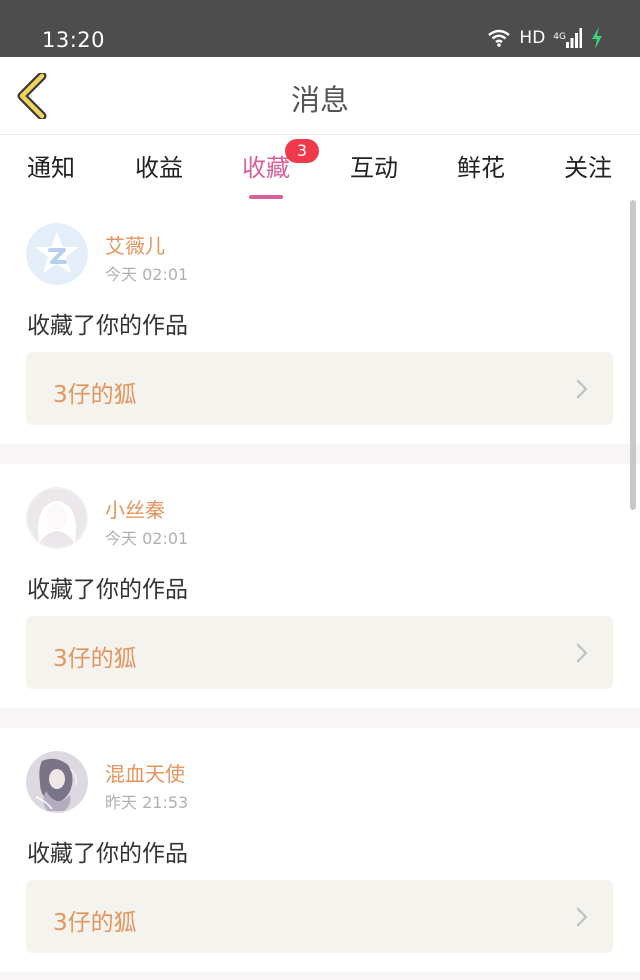 The image size is (640, 980). What do you see at coordinates (633, 355) in the screenshot?
I see `scrollbar` at bounding box center [633, 355].